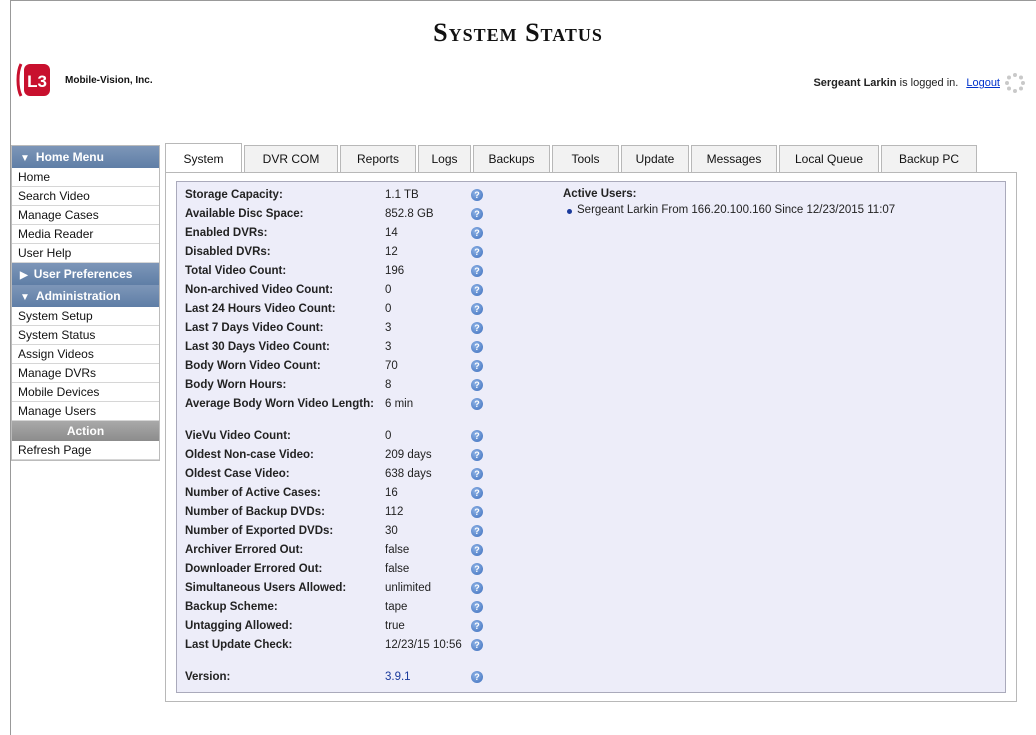 This screenshot has width=1036, height=735. Describe the element at coordinates (85, 177) in the screenshot. I see `sidebar-item-home: Home` at that location.